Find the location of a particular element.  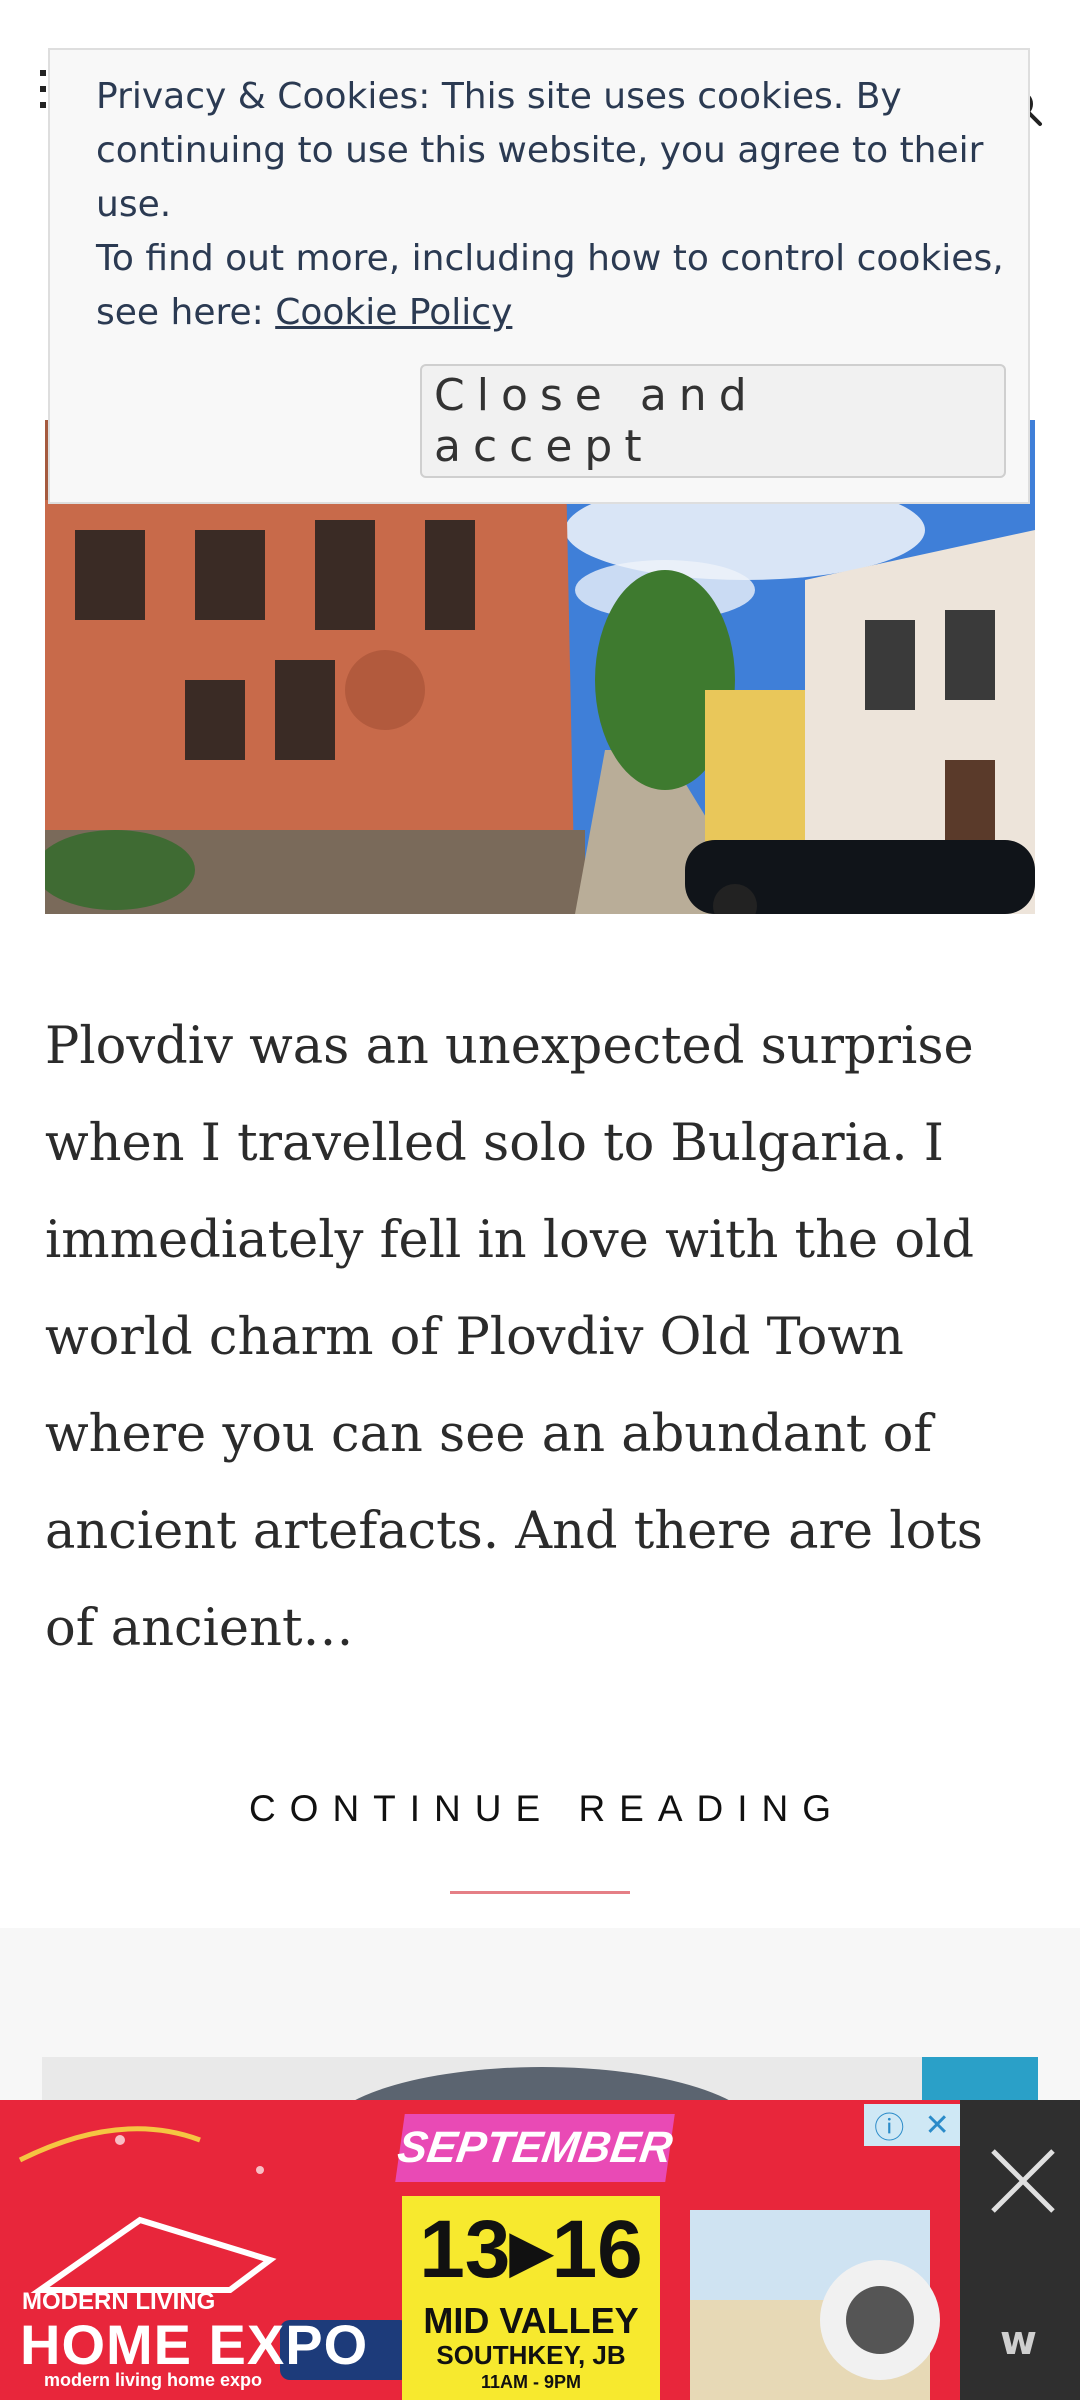

ad-month: SEPTEMBER is located at coordinates (535, 2148).